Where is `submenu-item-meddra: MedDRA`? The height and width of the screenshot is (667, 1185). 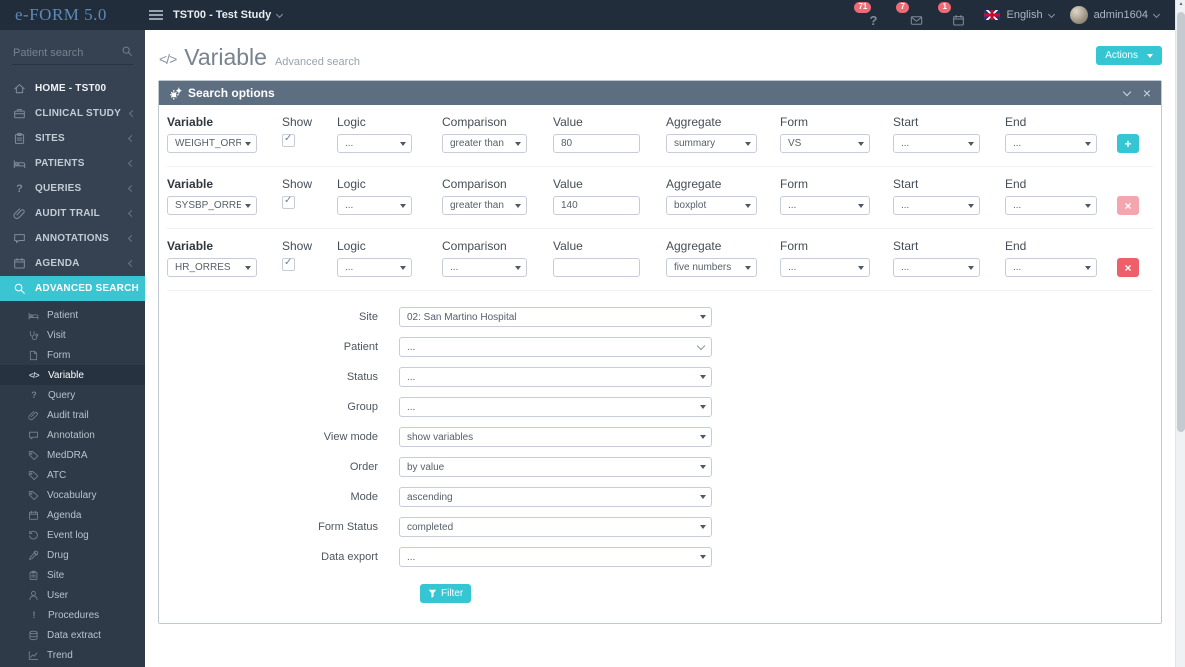 submenu-item-meddra: MedDRA is located at coordinates (72, 455).